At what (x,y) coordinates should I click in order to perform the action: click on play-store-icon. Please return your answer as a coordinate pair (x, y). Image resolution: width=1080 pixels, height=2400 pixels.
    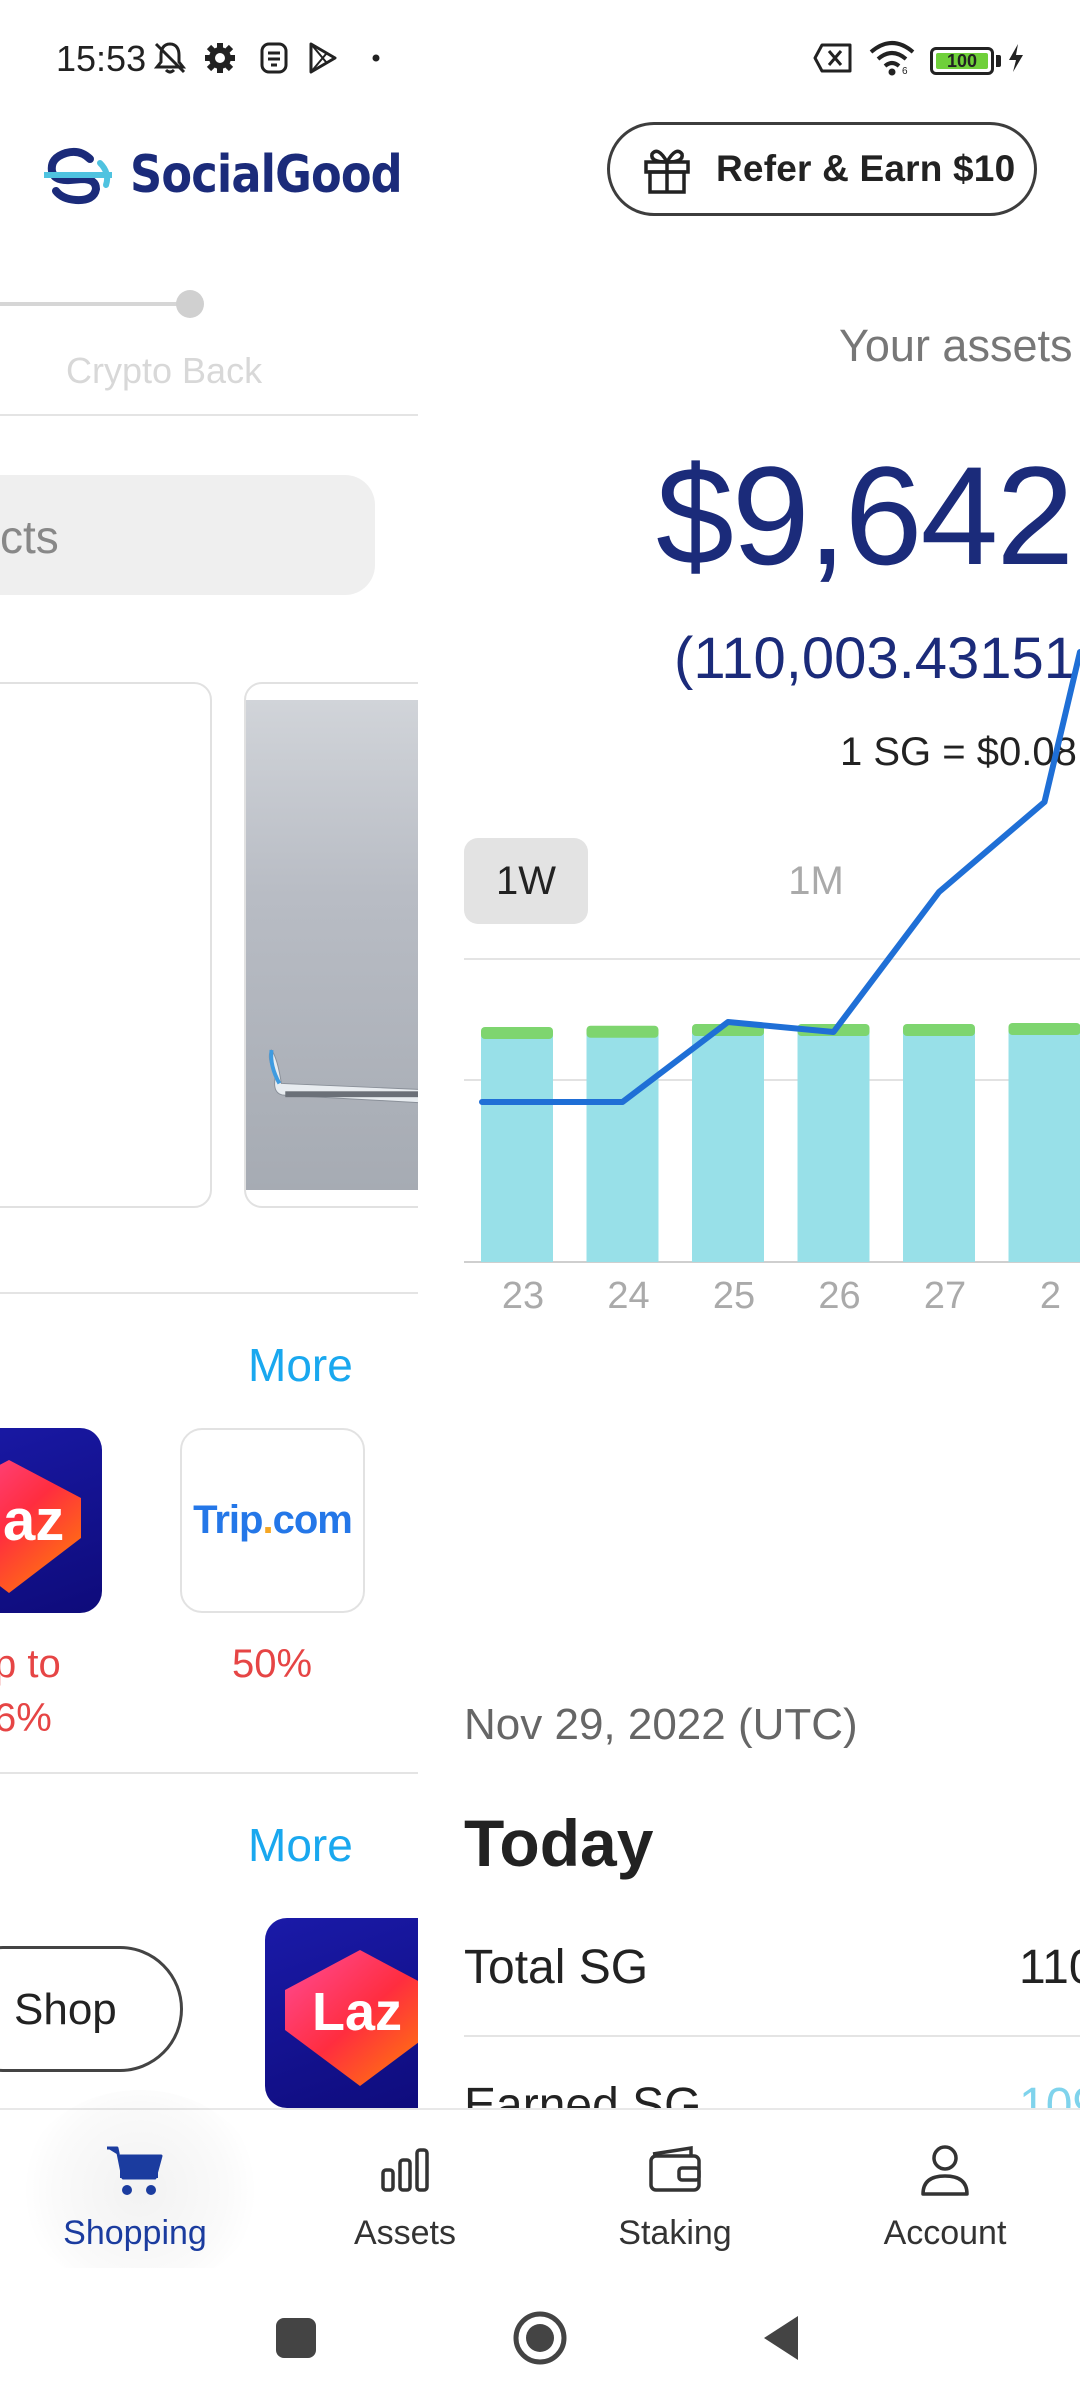
    Looking at the image, I should click on (323, 58).